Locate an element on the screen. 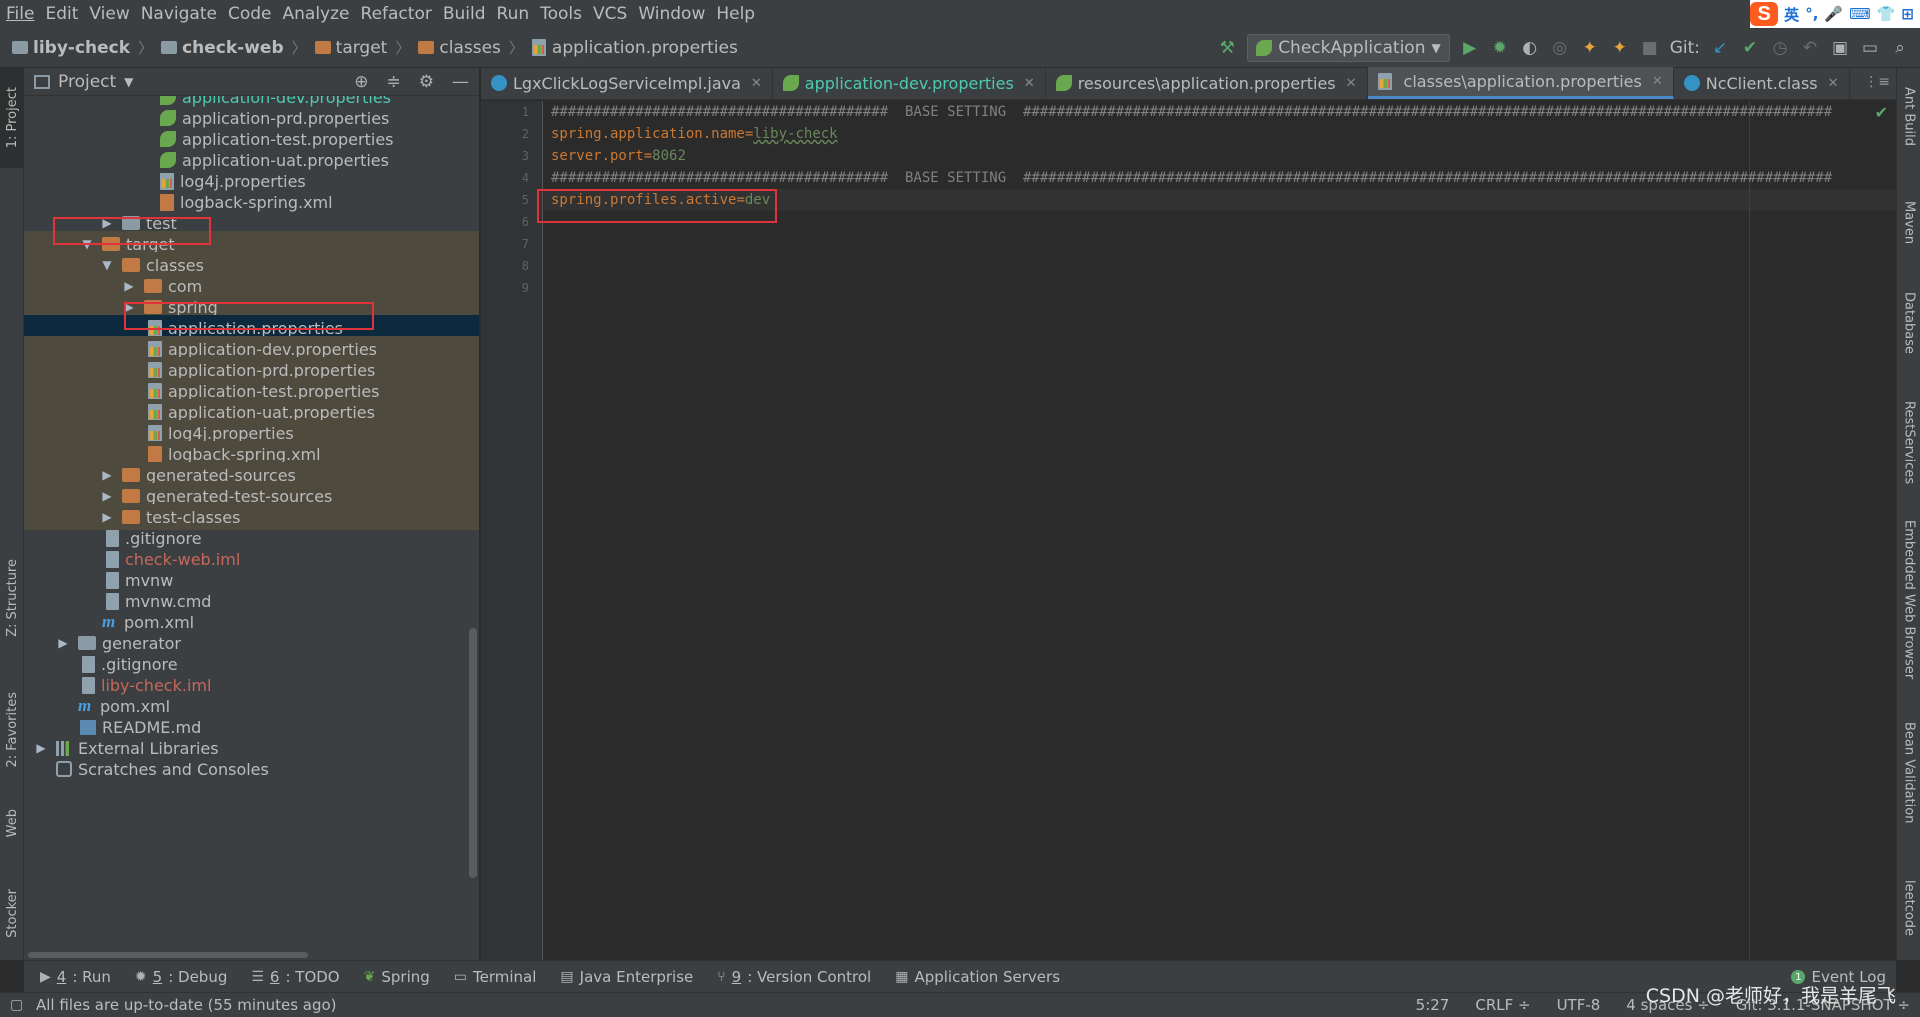 The height and width of the screenshot is (1017, 1920). tool-debug: ✹ 5: Debug is located at coordinates (181, 977).